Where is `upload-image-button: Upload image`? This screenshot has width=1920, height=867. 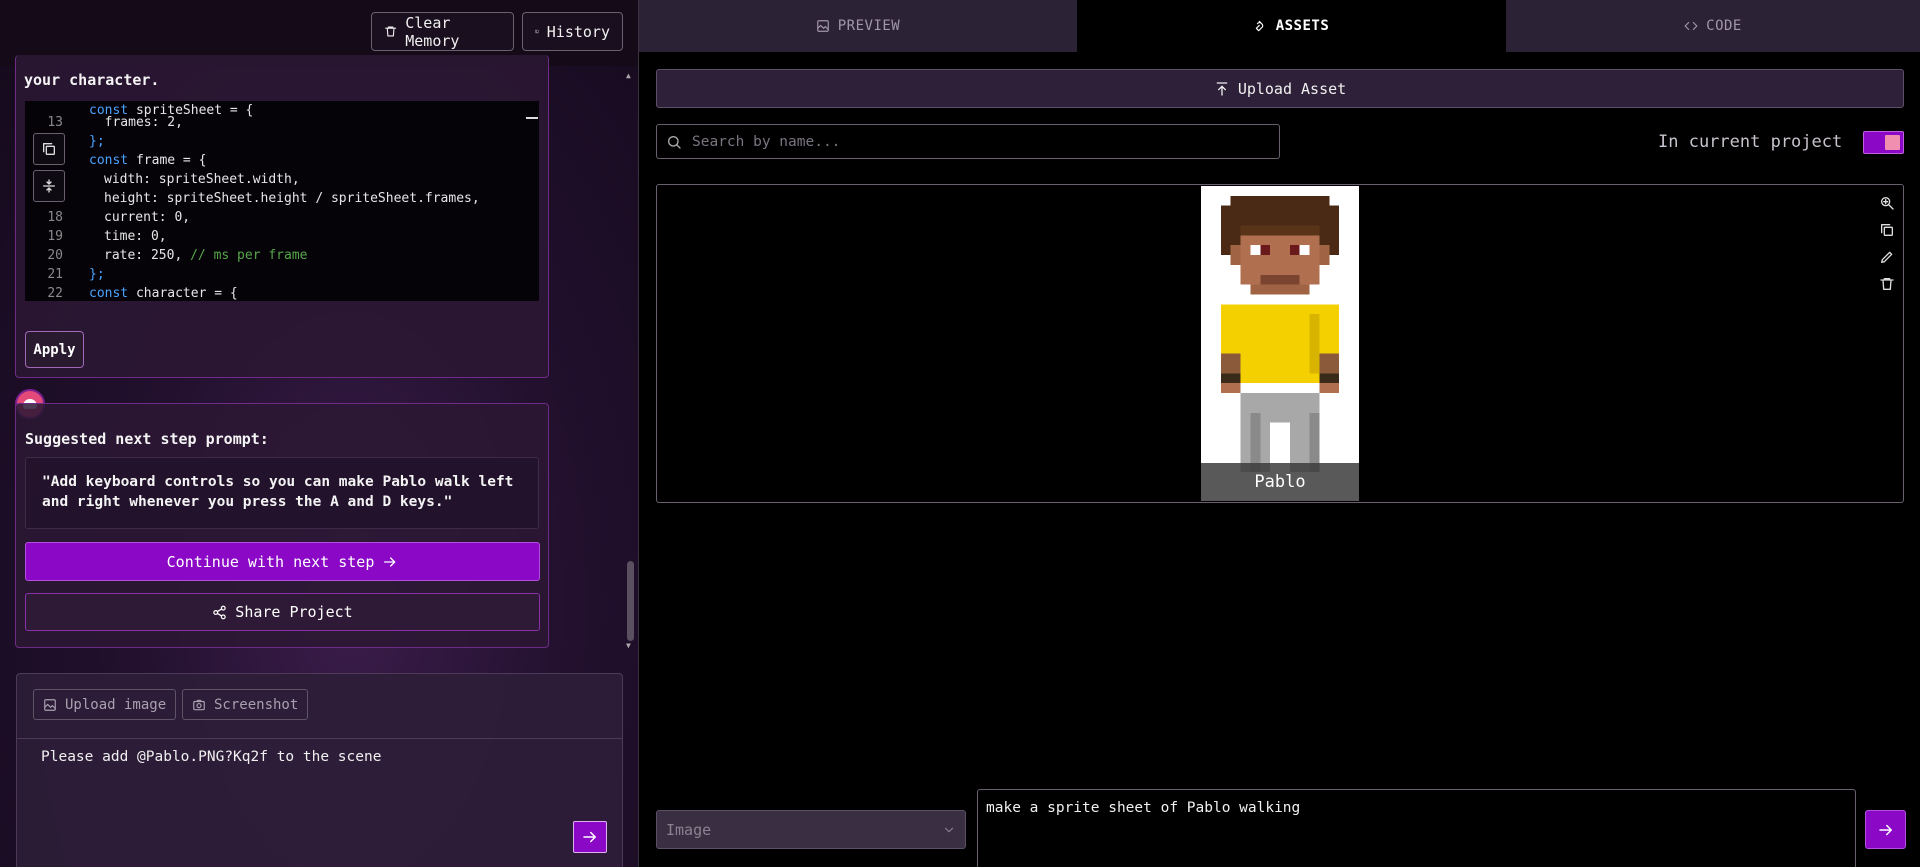 upload-image-button: Upload image is located at coordinates (105, 704).